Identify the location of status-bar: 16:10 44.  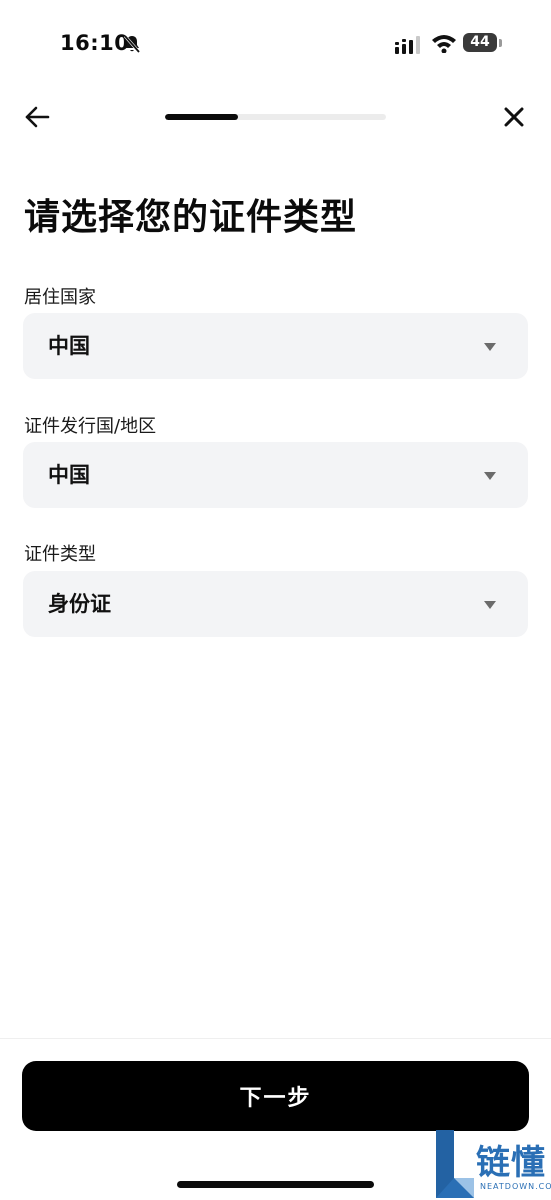
(275, 45).